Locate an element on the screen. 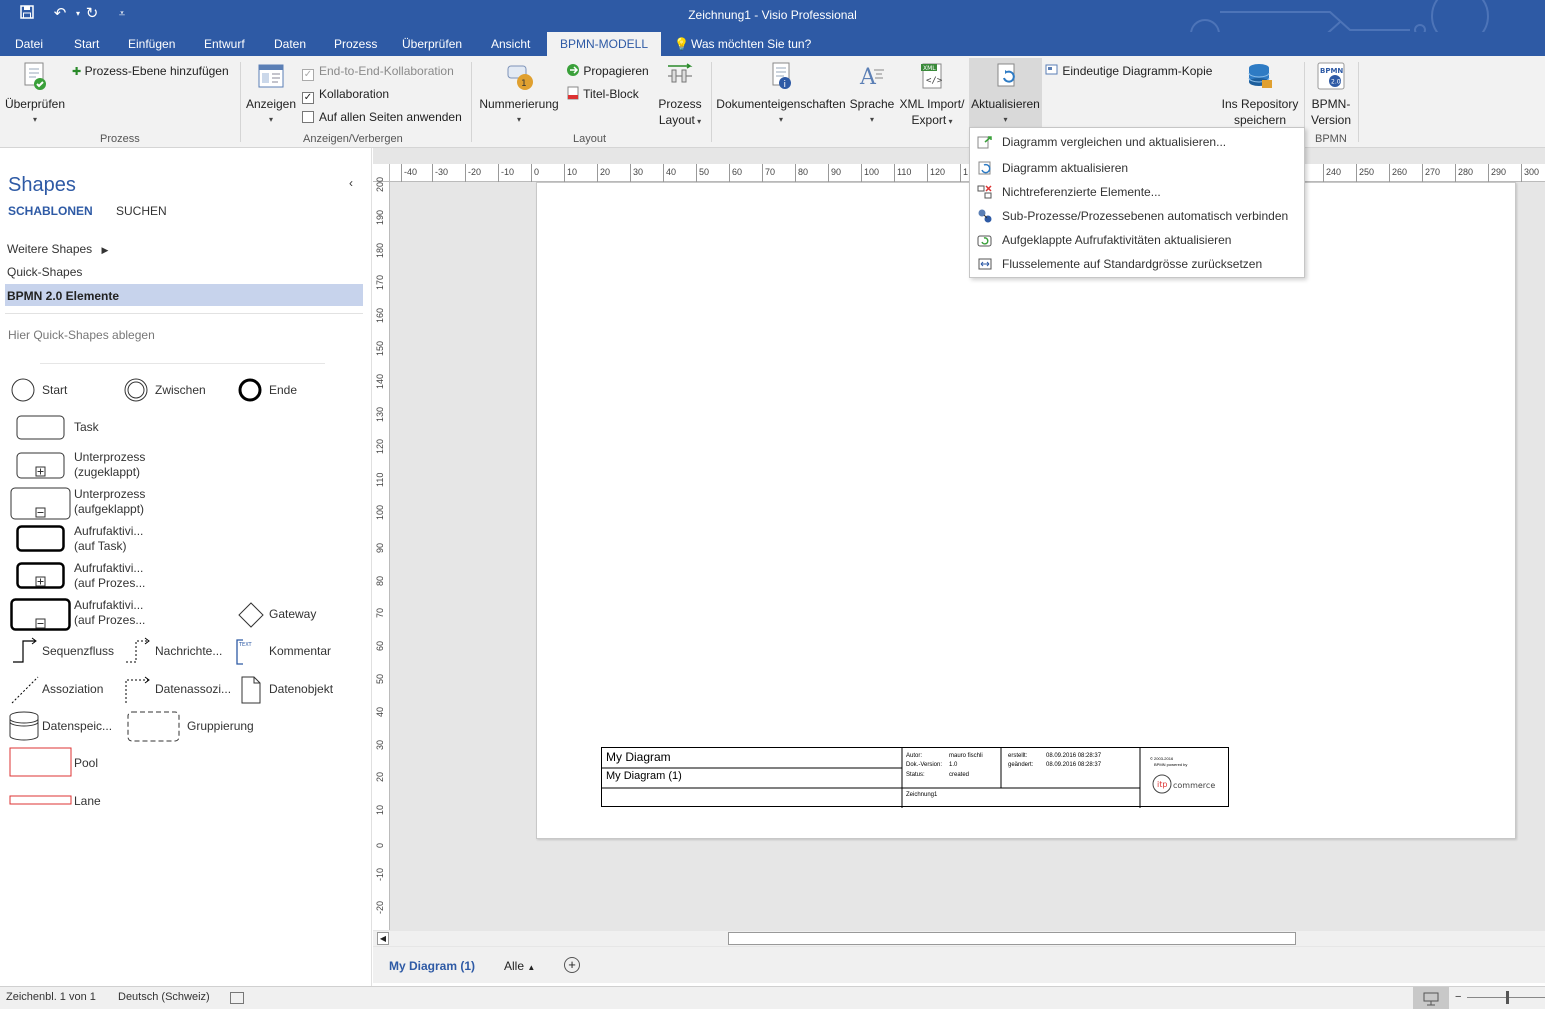  tab-entwurf: Entwurf is located at coordinates (224, 44).